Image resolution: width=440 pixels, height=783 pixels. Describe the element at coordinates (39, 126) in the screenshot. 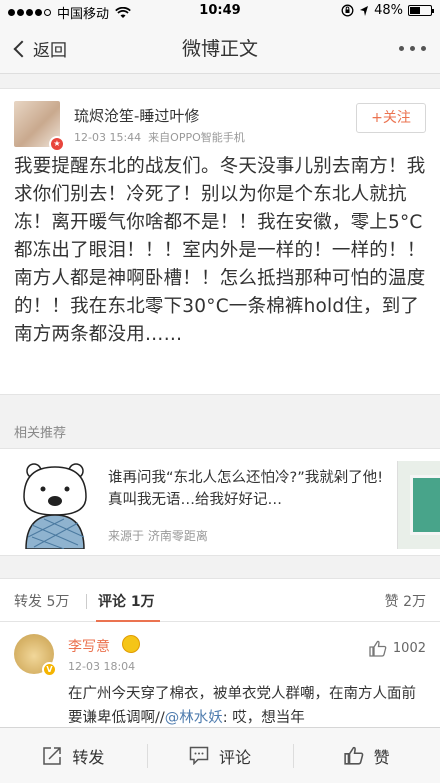

I see `author-avatar: ★` at that location.